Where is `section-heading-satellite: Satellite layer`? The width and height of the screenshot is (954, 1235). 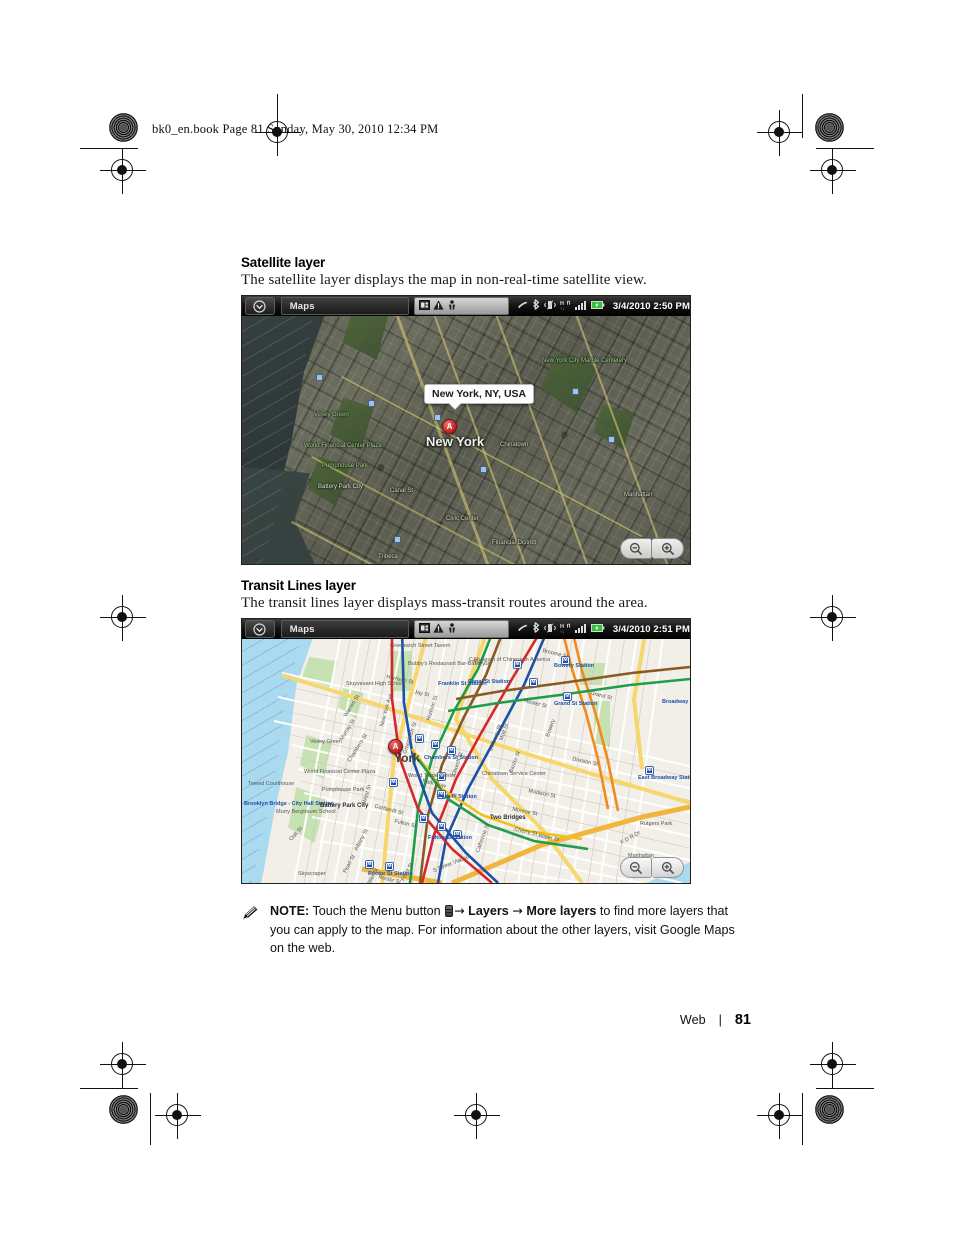
section-heading-satellite: Satellite layer is located at coordinates (283, 262).